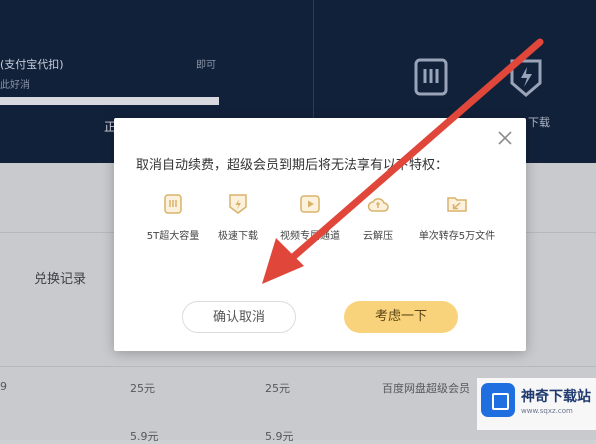 This screenshot has height=444, width=596. What do you see at coordinates (431, 77) in the screenshot?
I see `storage-header-icon` at bounding box center [431, 77].